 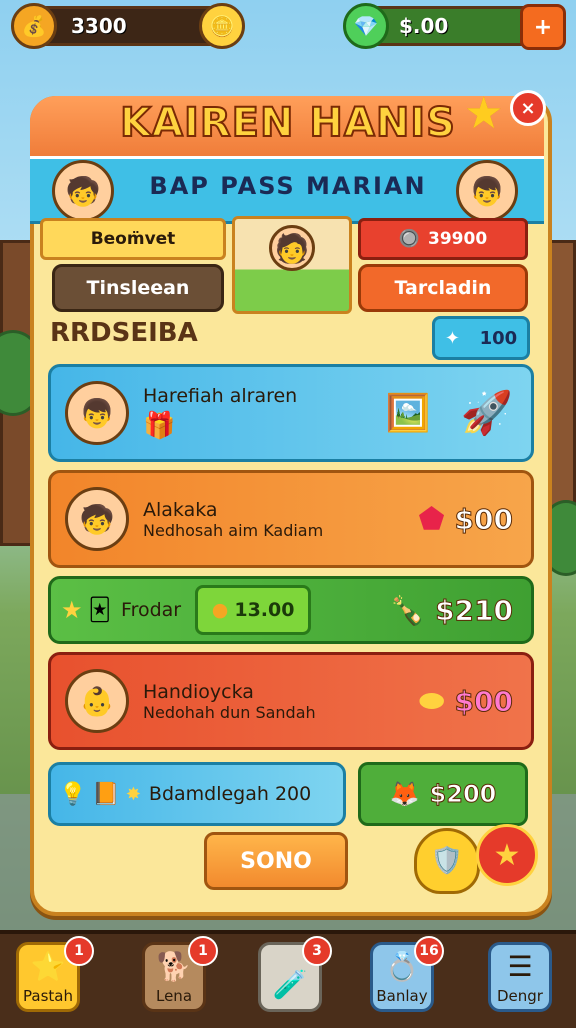 What do you see at coordinates (83, 191) in the screenshot?
I see `character-avatar-left: 🧒` at bounding box center [83, 191].